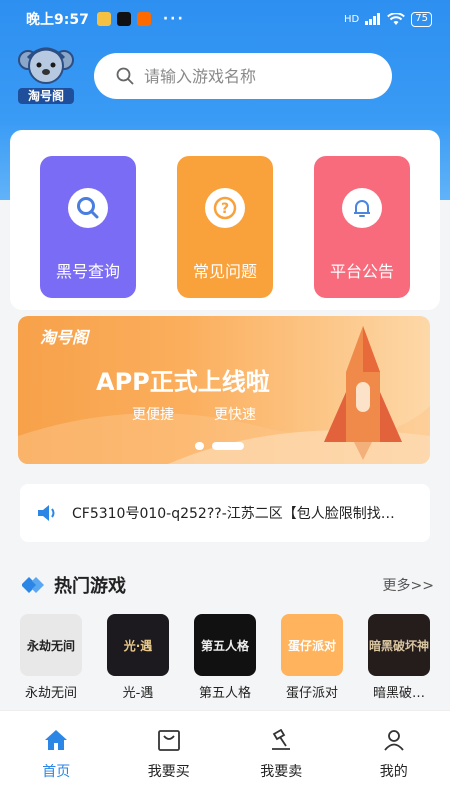  Describe the element at coordinates (394, 755) in the screenshot. I see `tab-profile: 我的` at that location.